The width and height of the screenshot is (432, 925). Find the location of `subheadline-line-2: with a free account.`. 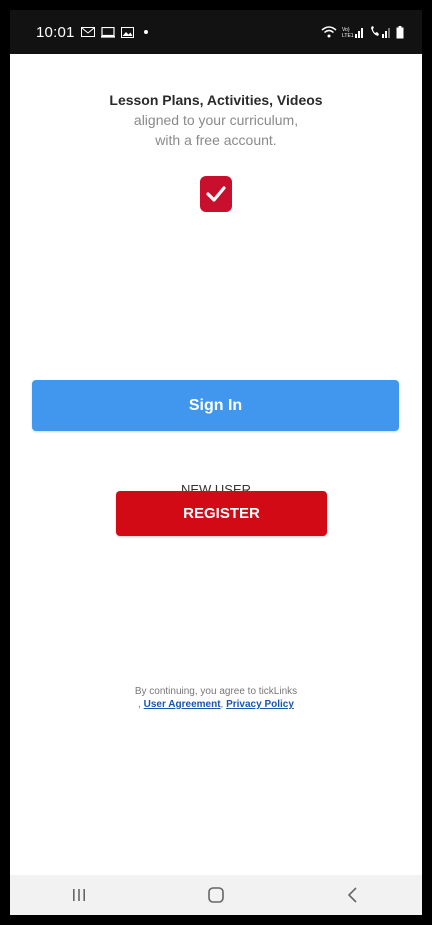

subheadline-line-2: with a free account. is located at coordinates (216, 140).